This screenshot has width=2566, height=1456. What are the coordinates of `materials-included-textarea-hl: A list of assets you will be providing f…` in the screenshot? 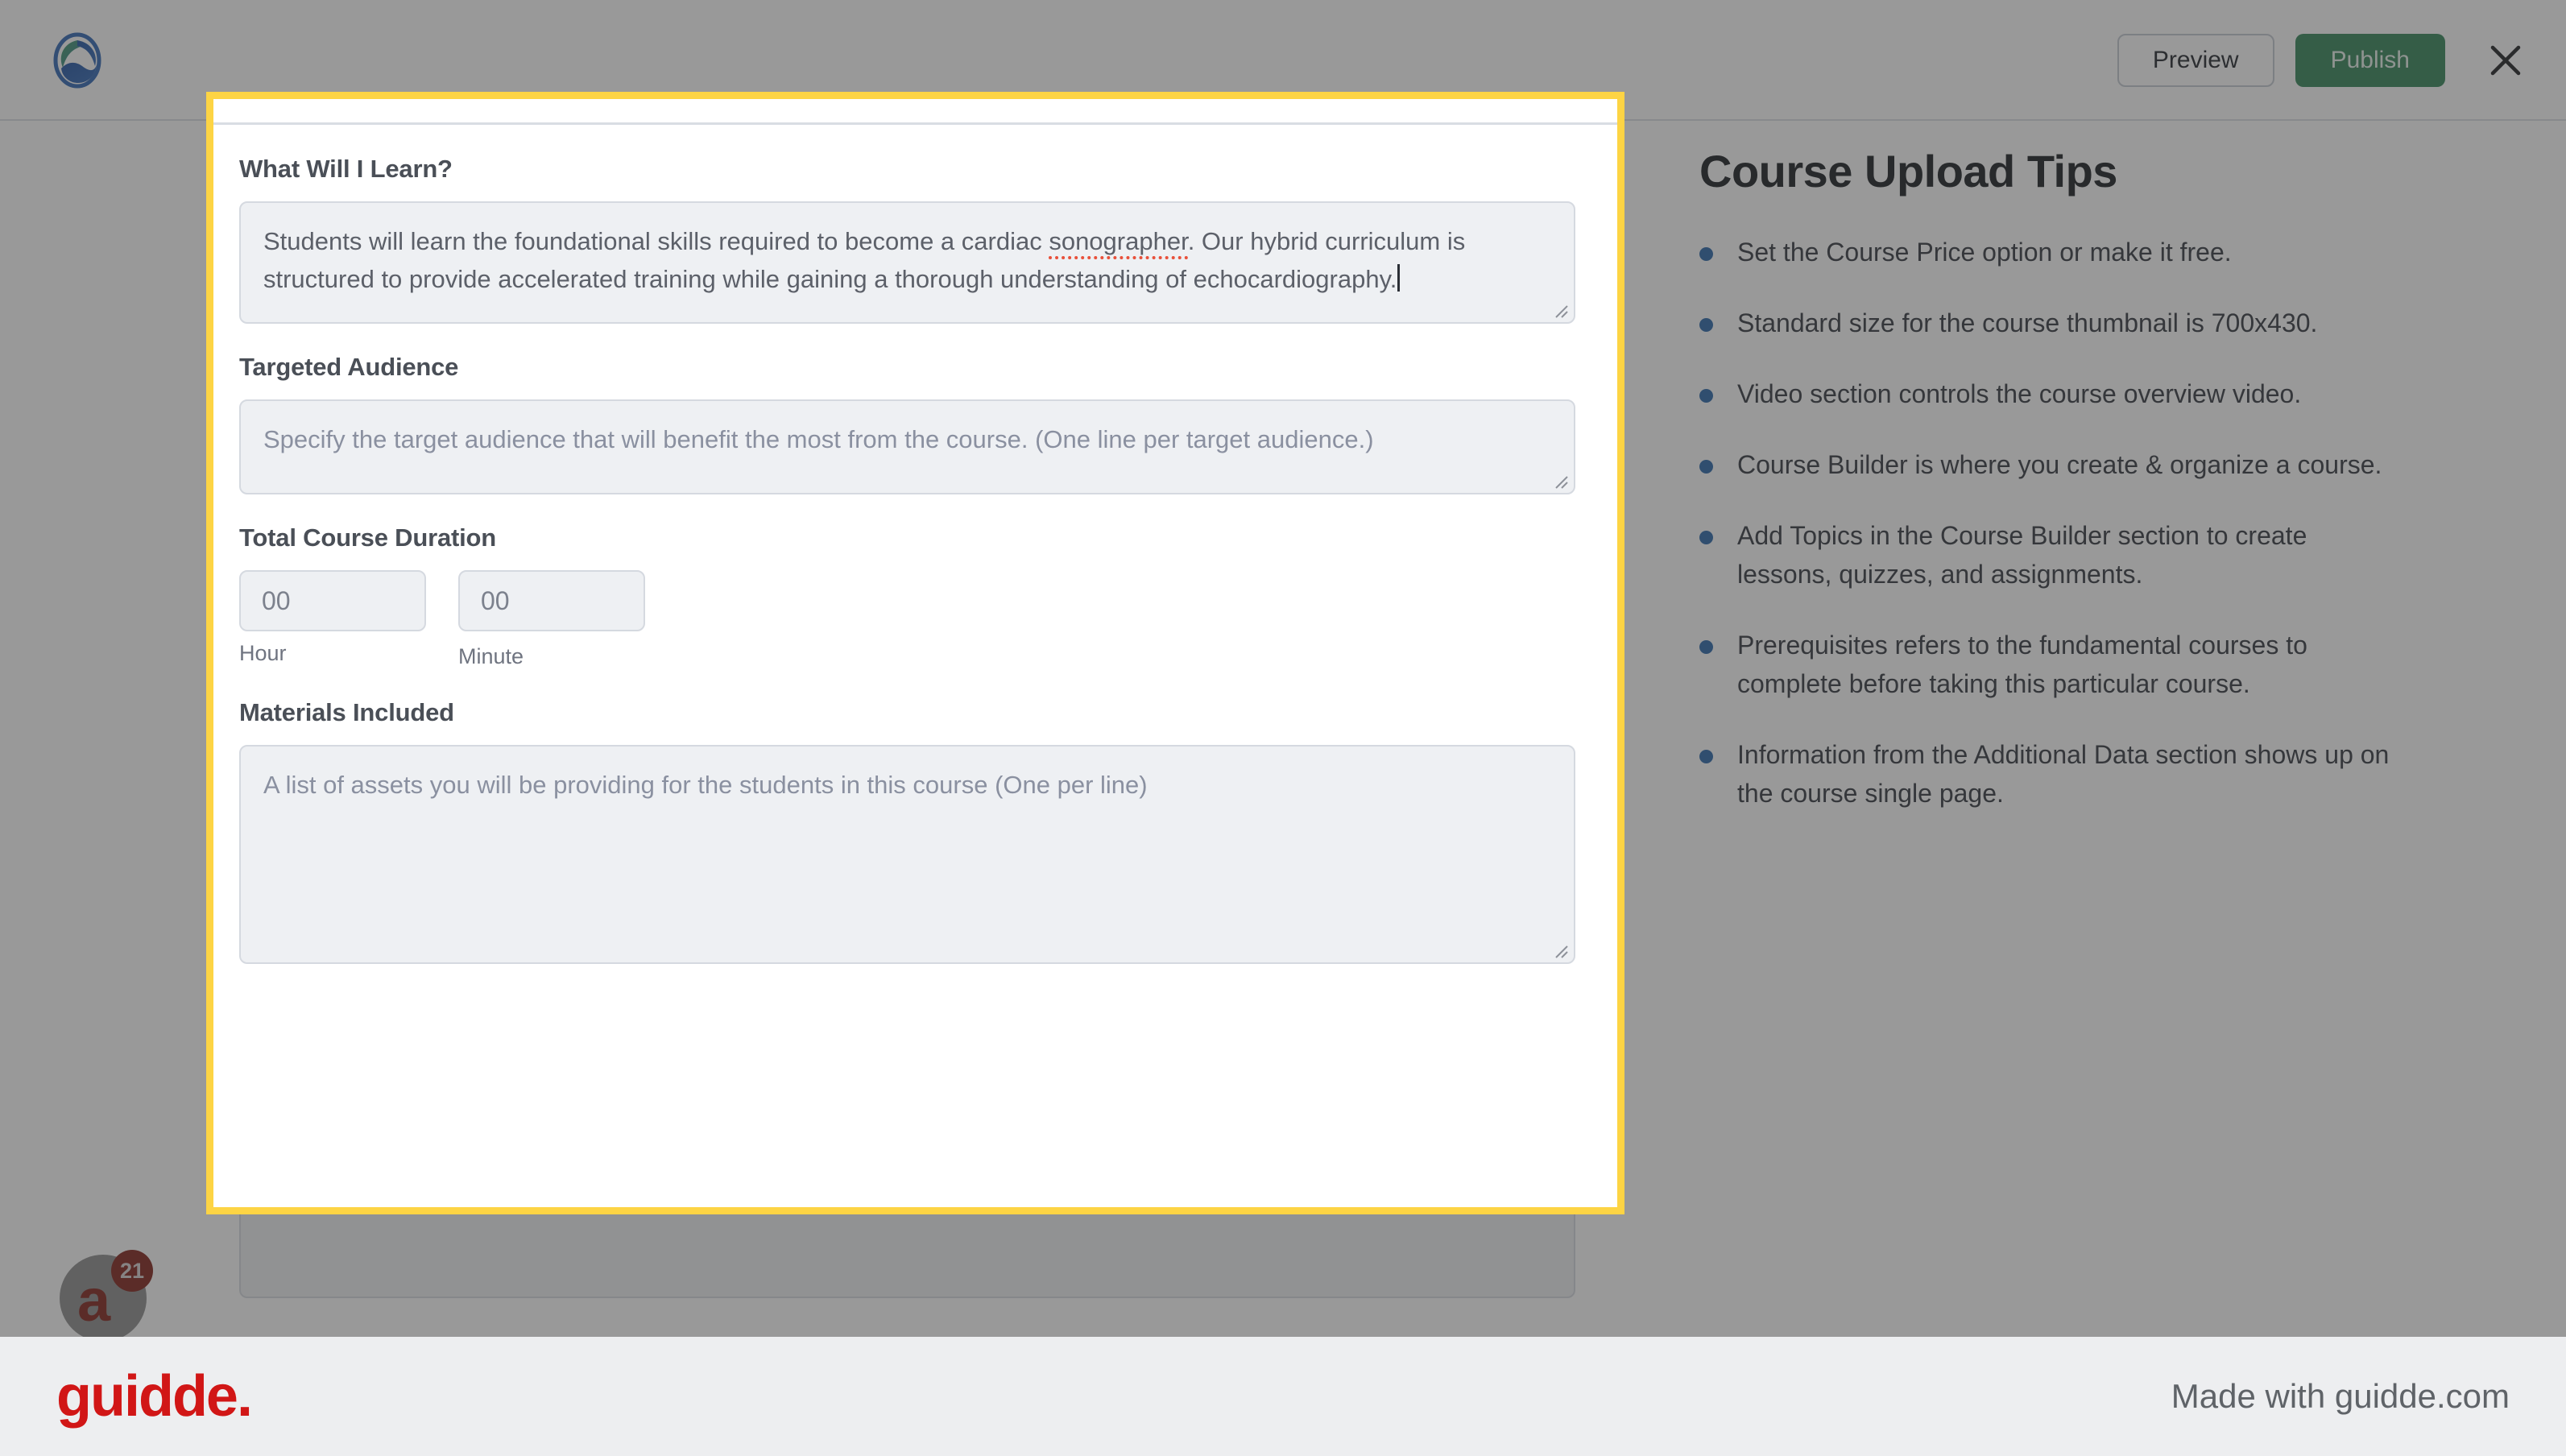 It's located at (907, 854).